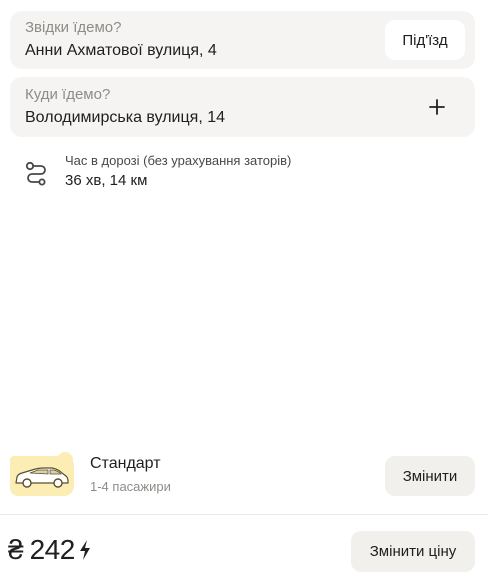 The width and height of the screenshot is (488, 582). I want to click on divider, so click(244, 514).